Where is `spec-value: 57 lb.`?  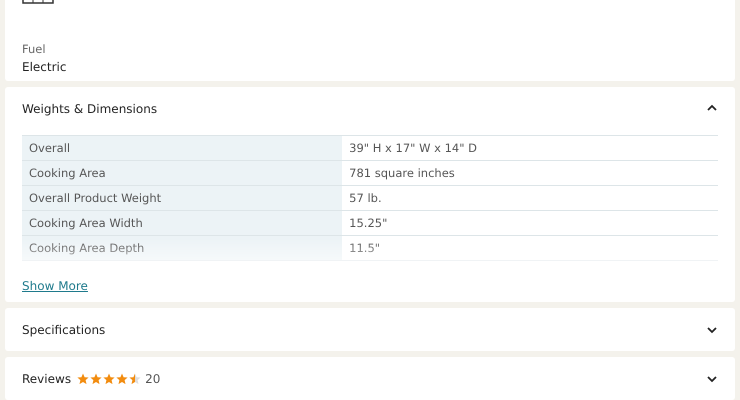 spec-value: 57 lb. is located at coordinates (530, 198).